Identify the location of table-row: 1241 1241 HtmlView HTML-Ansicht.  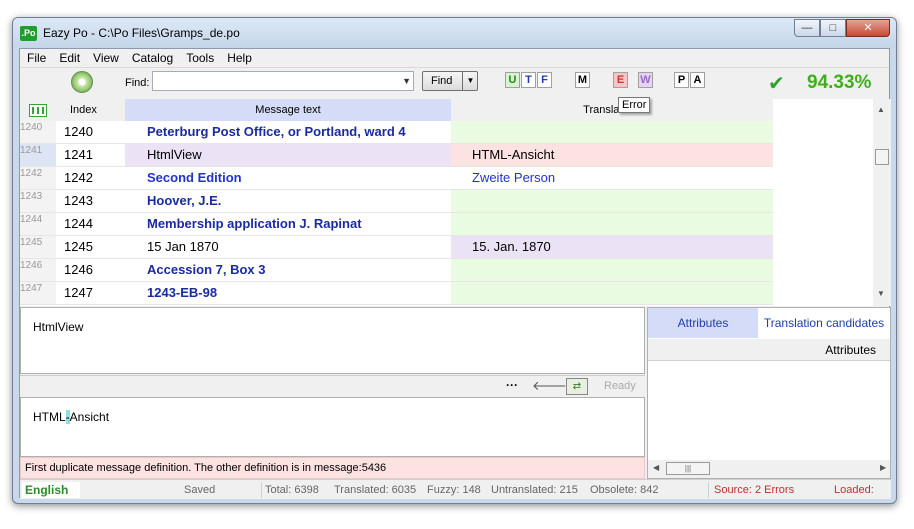
(396, 155).